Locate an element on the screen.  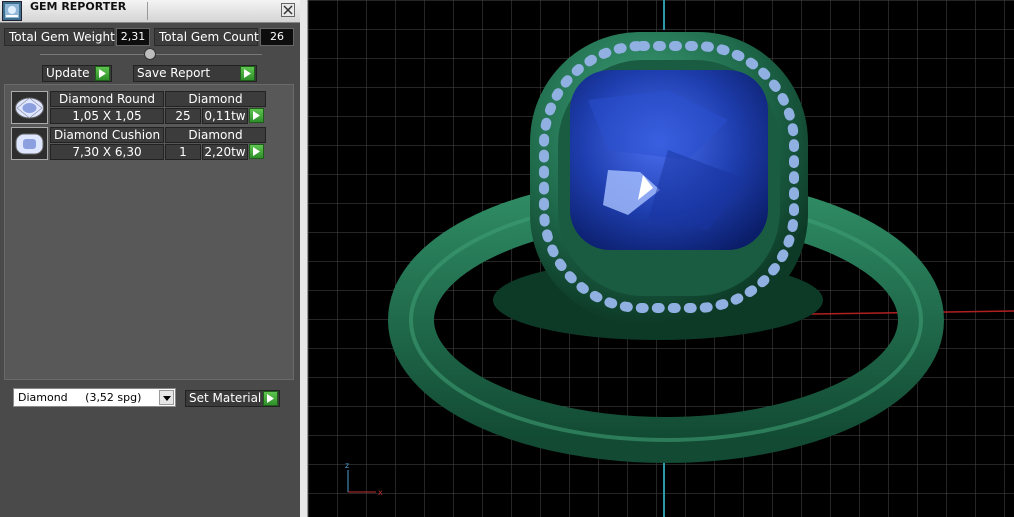
gem-name: Diamond Round is located at coordinates (107, 99).